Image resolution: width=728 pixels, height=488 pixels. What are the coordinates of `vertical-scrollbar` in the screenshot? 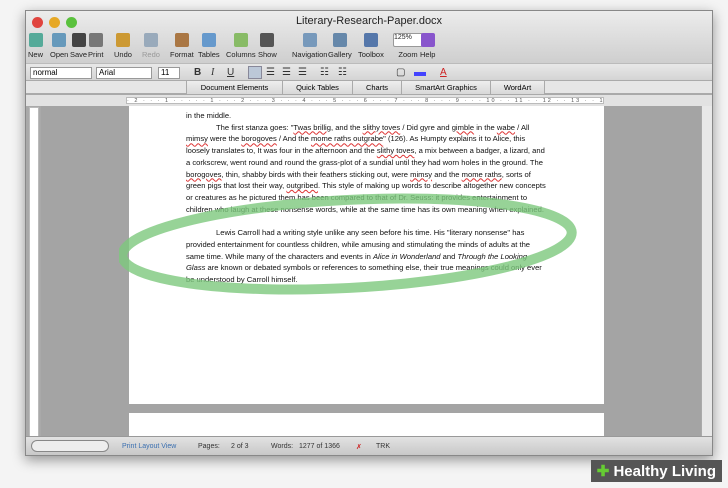 It's located at (706, 271).